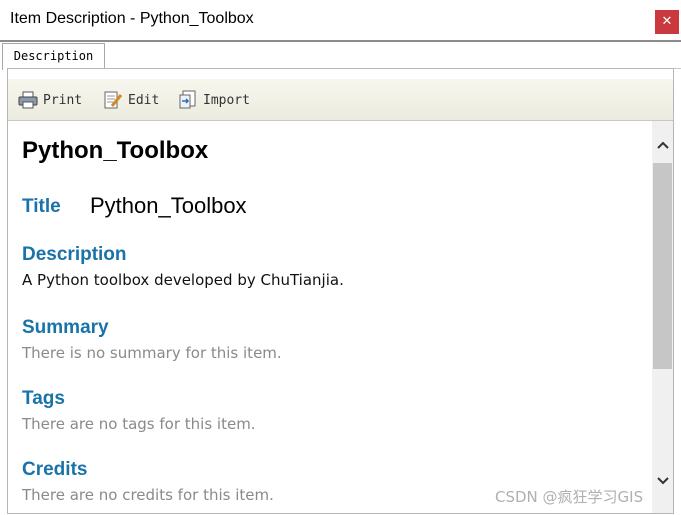 This screenshot has height=515, width=681. What do you see at coordinates (569, 497) in the screenshot?
I see `watermark: CSDN @疯狂学习GIS` at bounding box center [569, 497].